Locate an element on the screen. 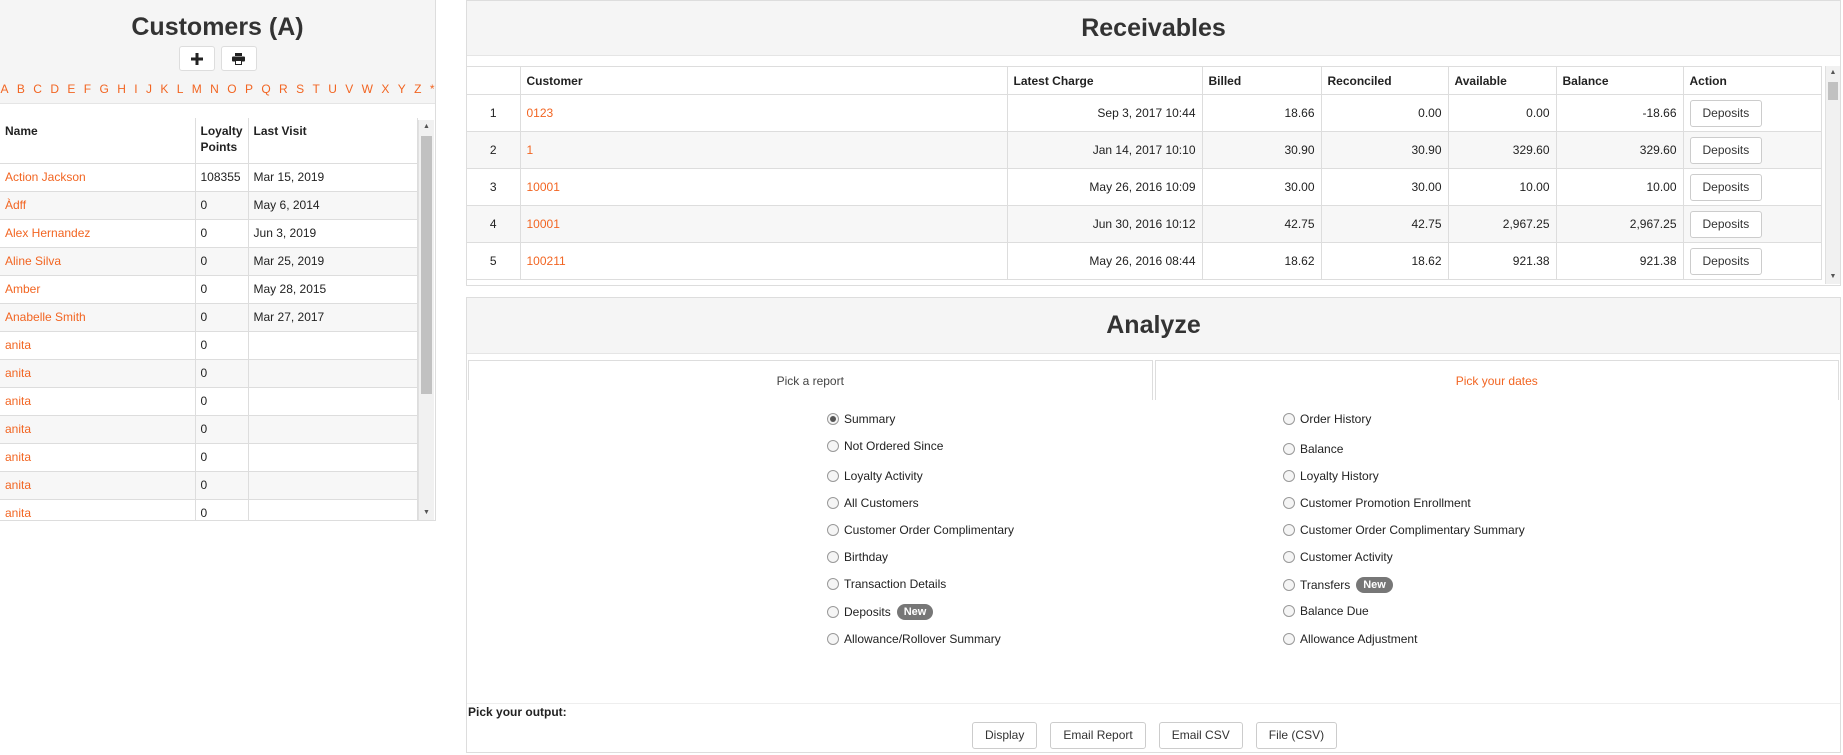  alphabet-letter: V is located at coordinates (349, 89).